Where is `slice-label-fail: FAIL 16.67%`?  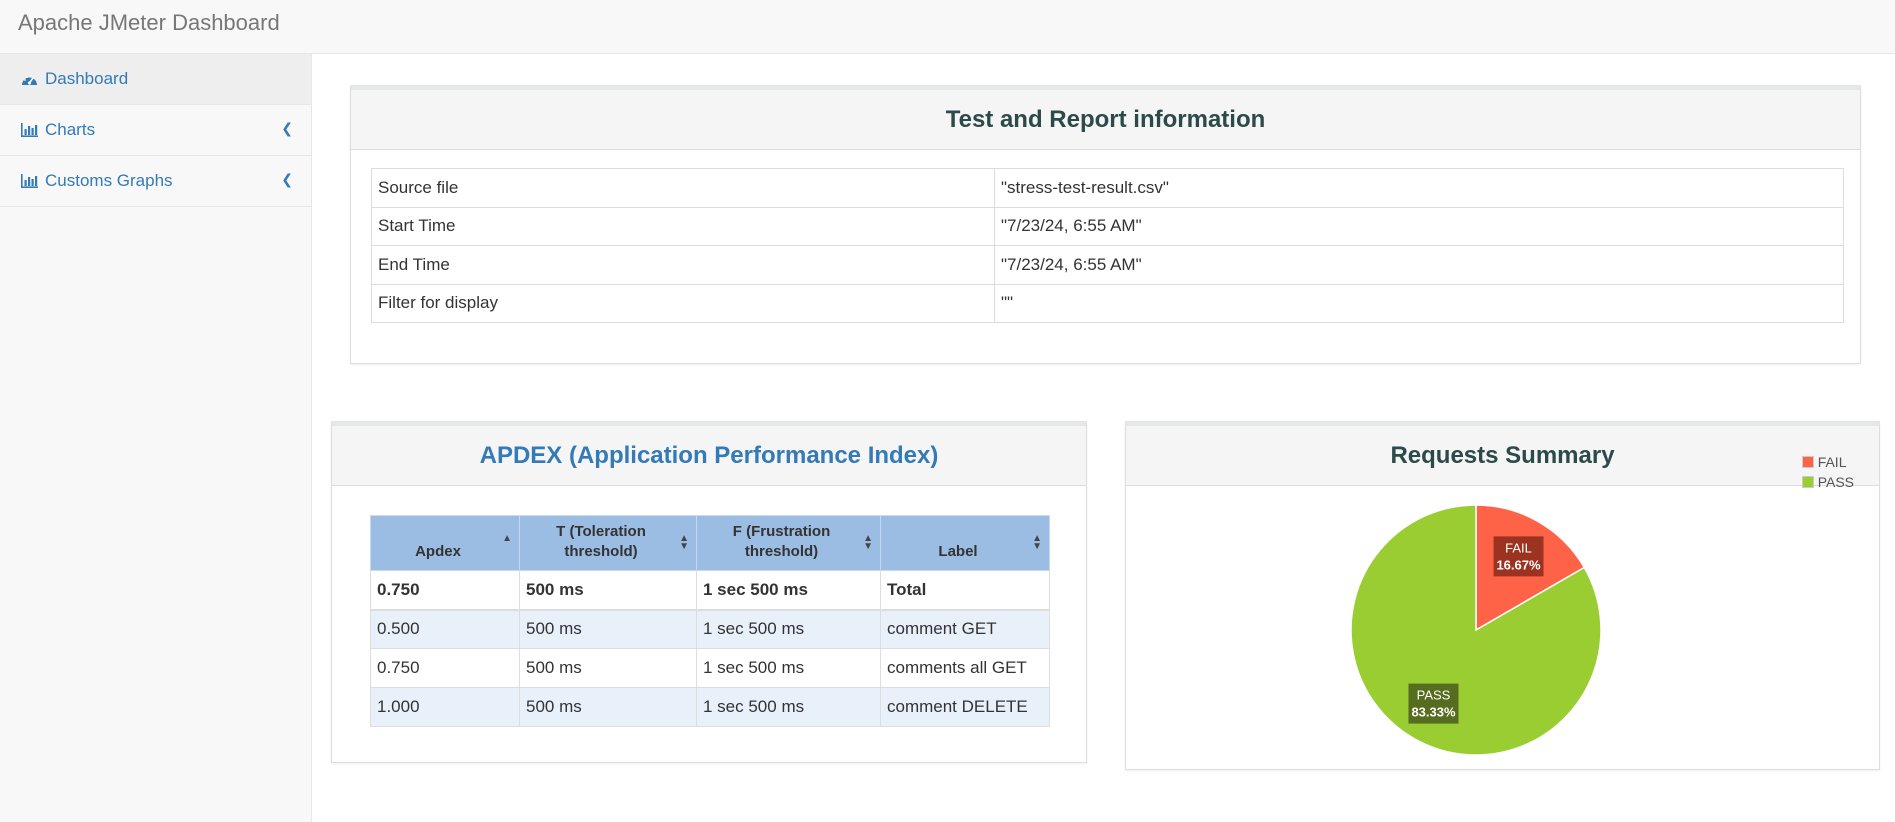 slice-label-fail: FAIL 16.67% is located at coordinates (1518, 556).